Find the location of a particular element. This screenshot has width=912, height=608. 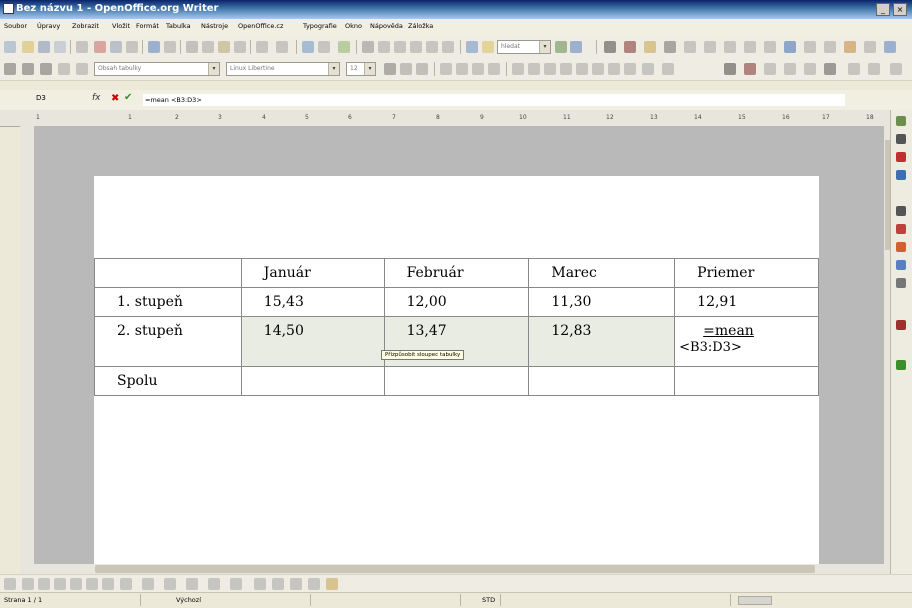

stars-icon is located at coordinates (236, 584).